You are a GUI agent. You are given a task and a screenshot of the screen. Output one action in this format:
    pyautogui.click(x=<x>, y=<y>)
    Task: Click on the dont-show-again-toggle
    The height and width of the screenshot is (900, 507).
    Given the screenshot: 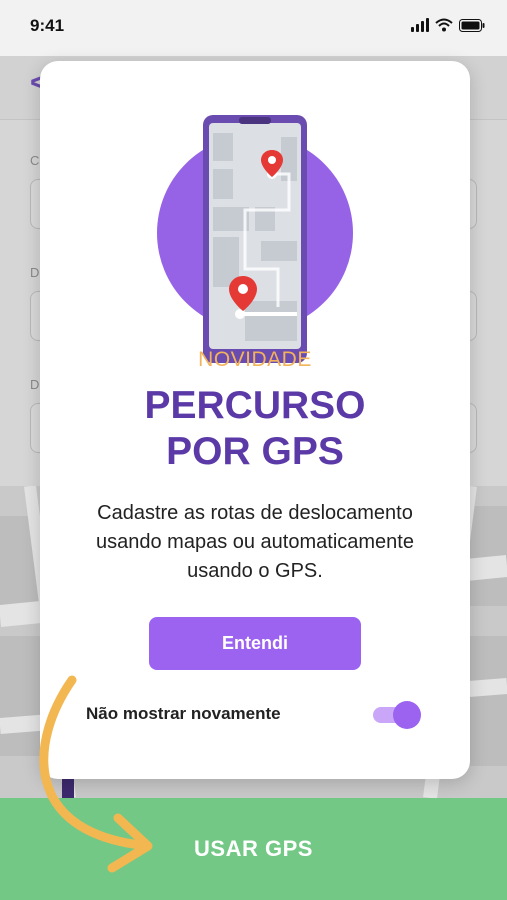 What is the action you would take?
    pyautogui.click(x=396, y=715)
    